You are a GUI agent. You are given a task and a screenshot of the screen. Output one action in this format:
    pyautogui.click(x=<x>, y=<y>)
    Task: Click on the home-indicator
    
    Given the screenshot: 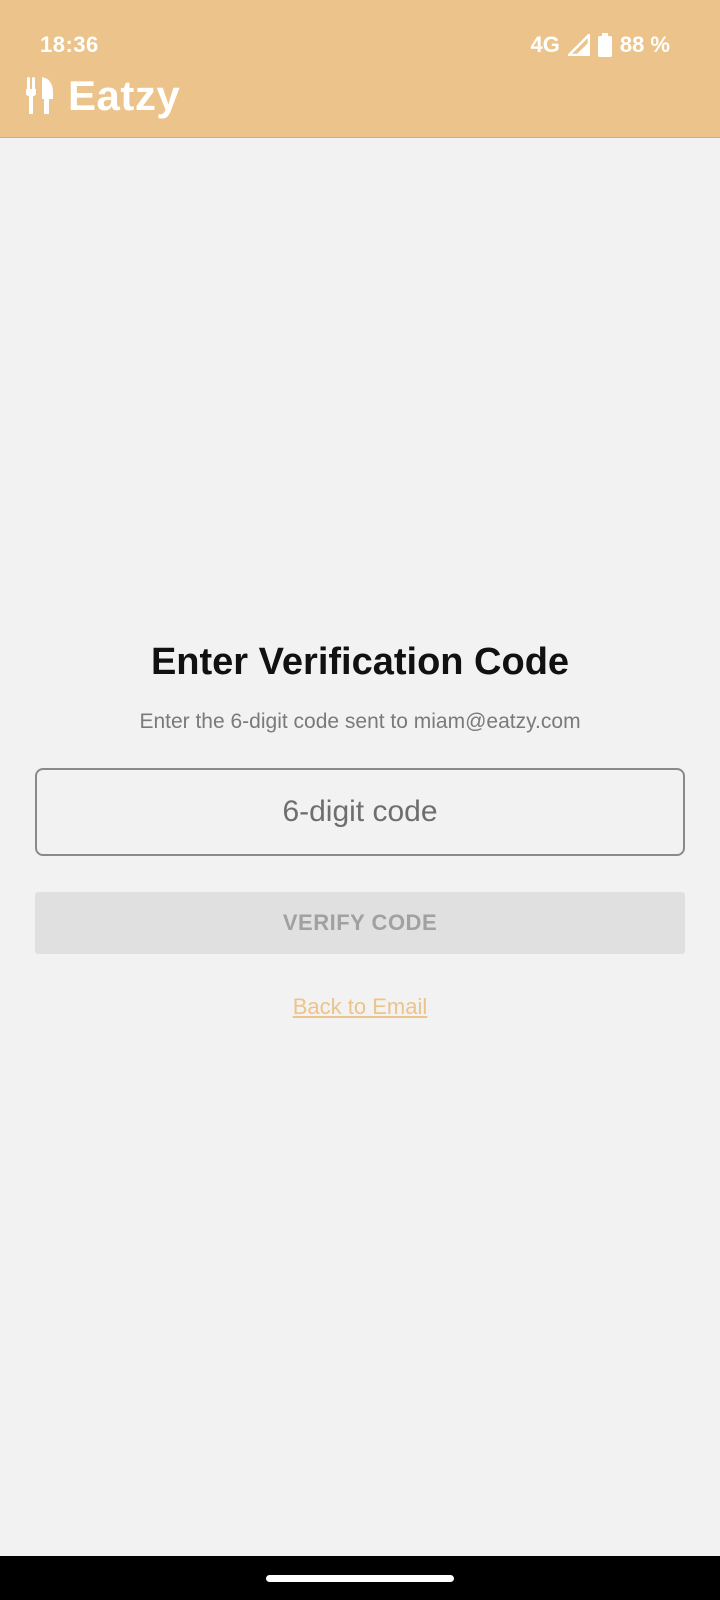 What is the action you would take?
    pyautogui.click(x=360, y=1578)
    